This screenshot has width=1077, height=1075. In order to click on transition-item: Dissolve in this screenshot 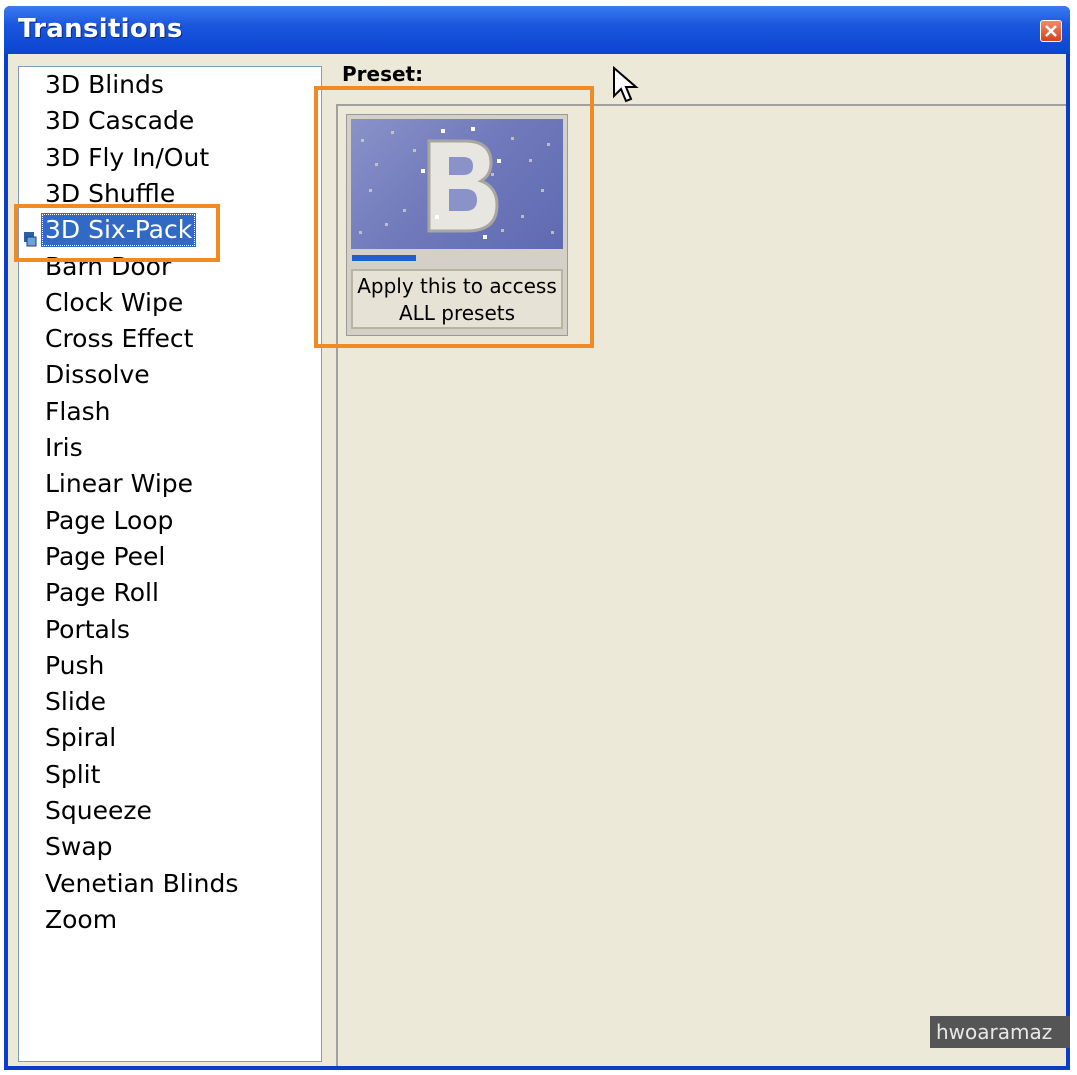, I will do `click(97, 375)`.